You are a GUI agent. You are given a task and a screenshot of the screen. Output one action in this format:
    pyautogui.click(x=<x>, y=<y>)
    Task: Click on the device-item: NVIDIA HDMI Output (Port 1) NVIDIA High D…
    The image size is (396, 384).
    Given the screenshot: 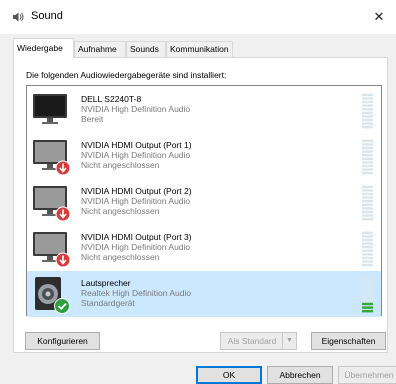 What is the action you would take?
    pyautogui.click(x=204, y=156)
    